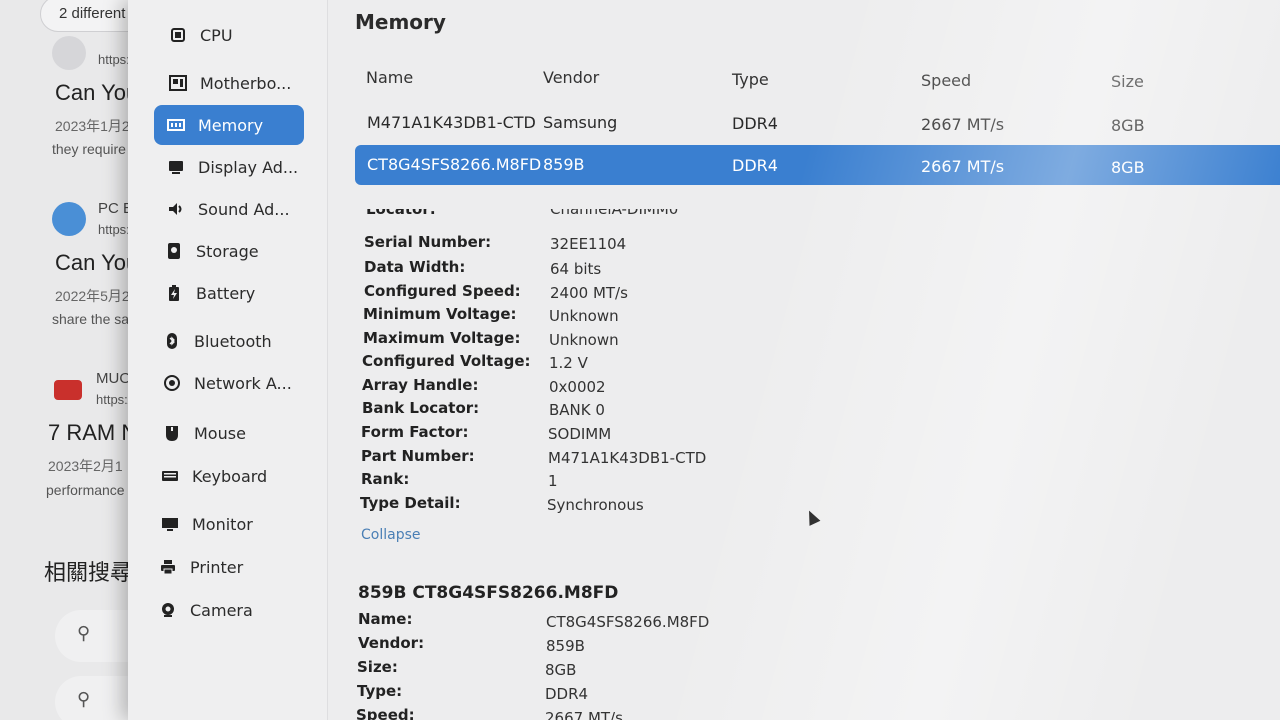 This screenshot has width=1280, height=720. Describe the element at coordinates (418, 456) in the screenshot. I see `detail-label: Part Number:` at that location.